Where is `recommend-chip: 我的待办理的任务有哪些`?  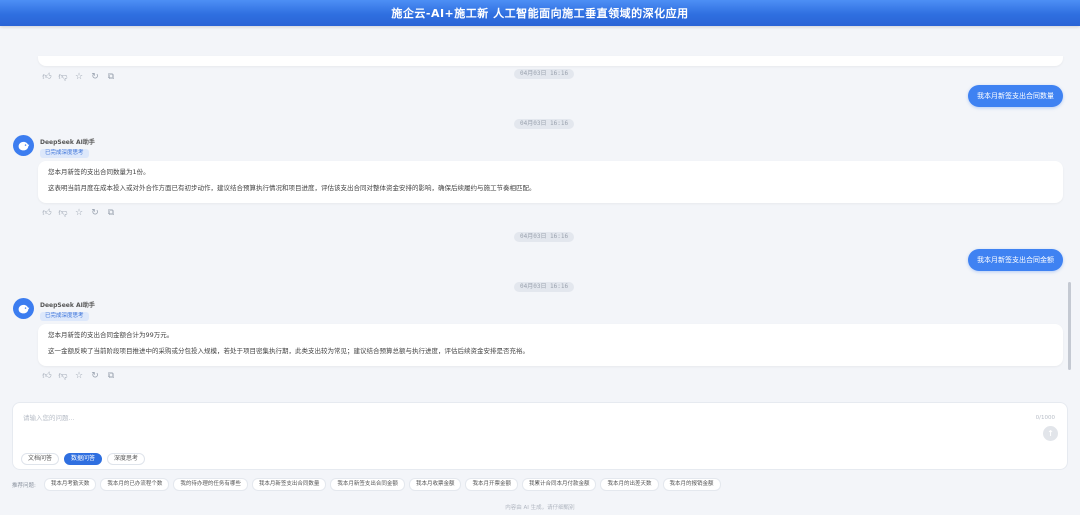 recommend-chip: 我的待办理的任务有哪些 is located at coordinates (210, 484).